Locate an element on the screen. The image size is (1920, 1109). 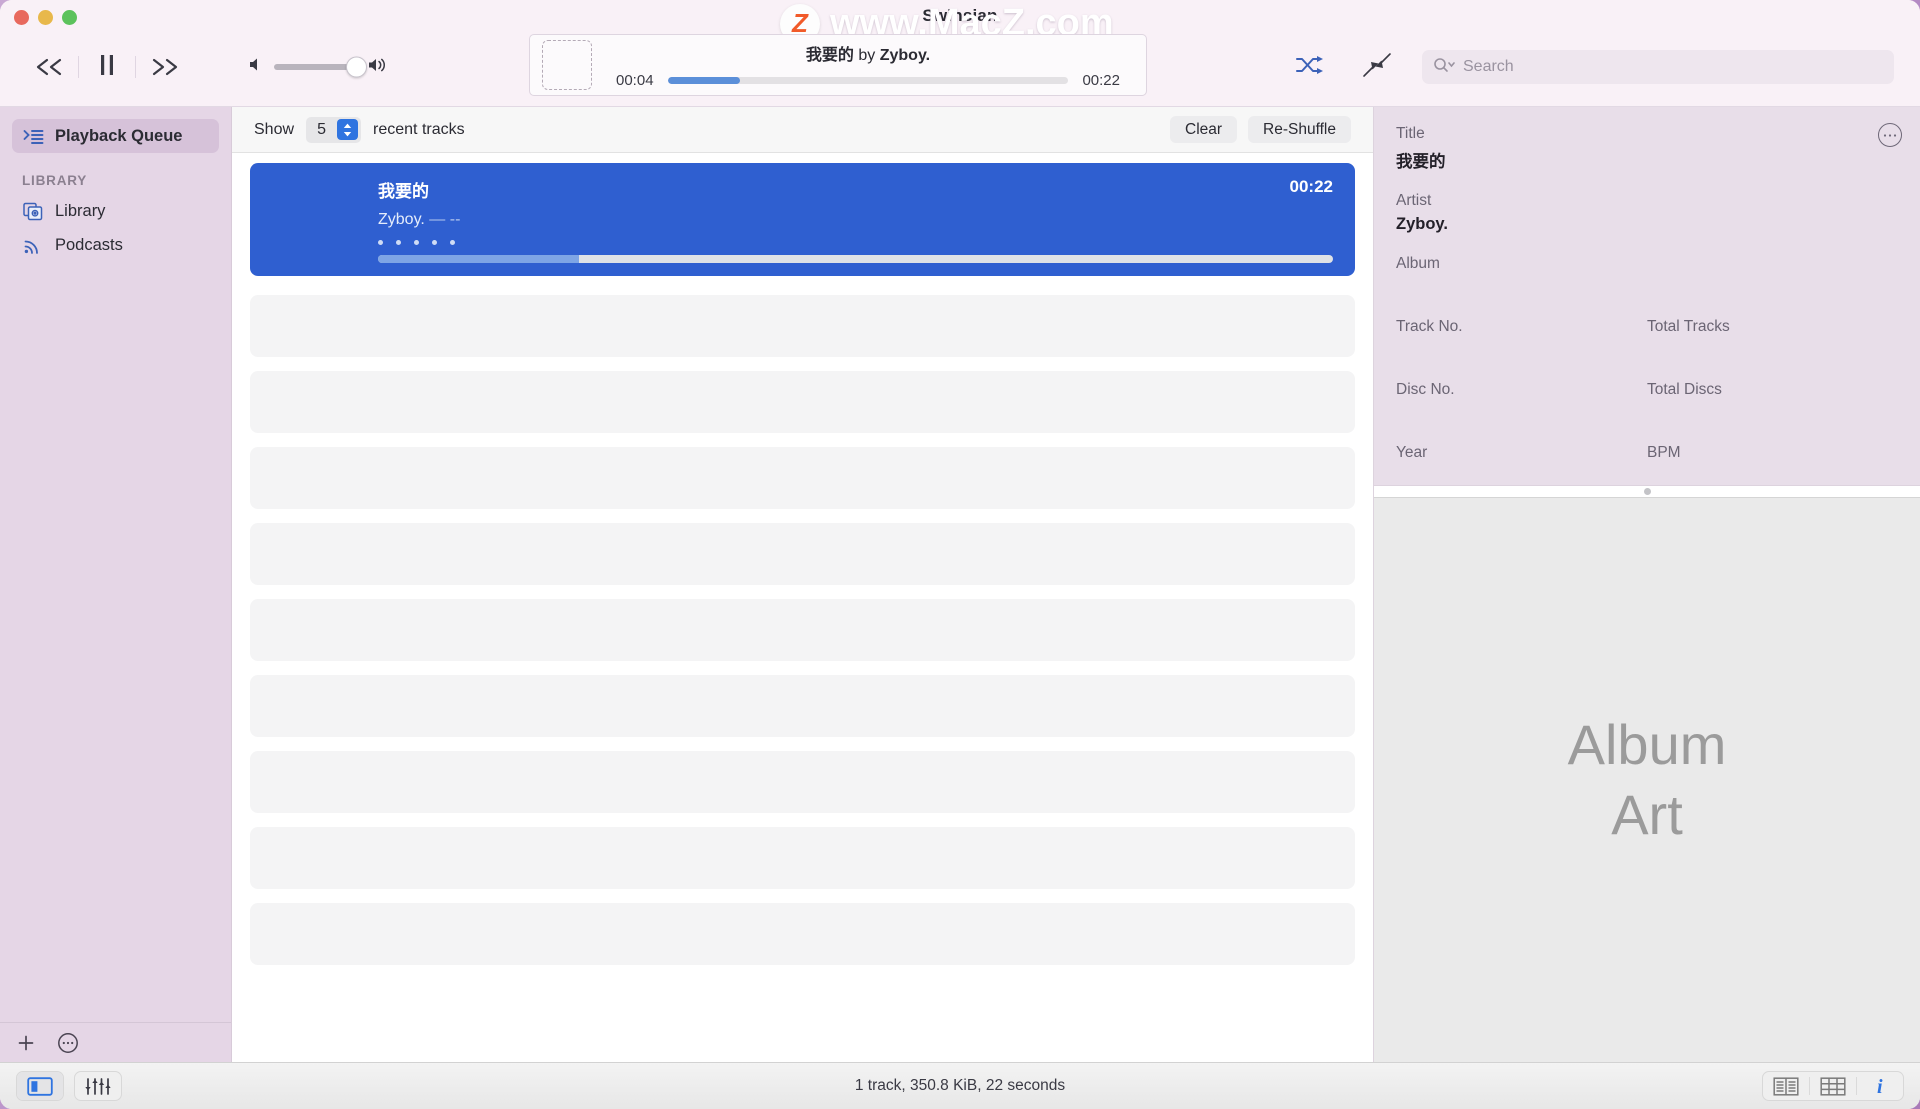
inspector-field-label: Track No. is located at coordinates (1429, 326).